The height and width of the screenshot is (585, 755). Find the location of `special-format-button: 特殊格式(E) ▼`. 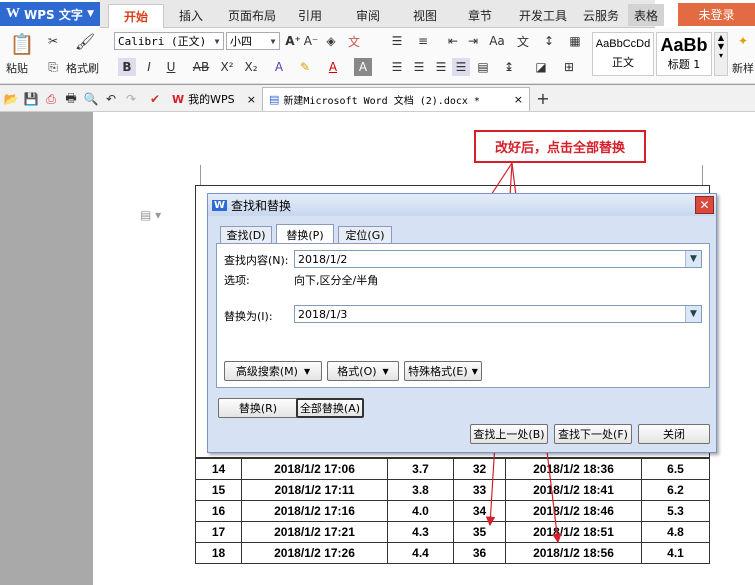

special-format-button: 特殊格式(E) ▼ is located at coordinates (443, 371).